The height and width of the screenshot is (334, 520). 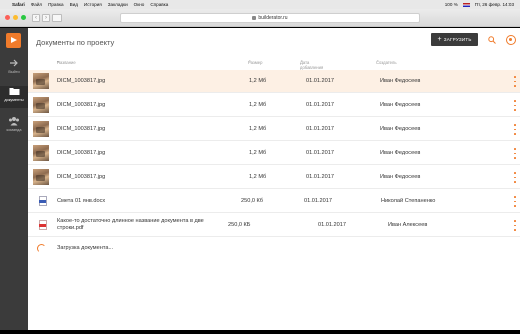 I want to click on plus-icon: +, so click(x=439, y=39).